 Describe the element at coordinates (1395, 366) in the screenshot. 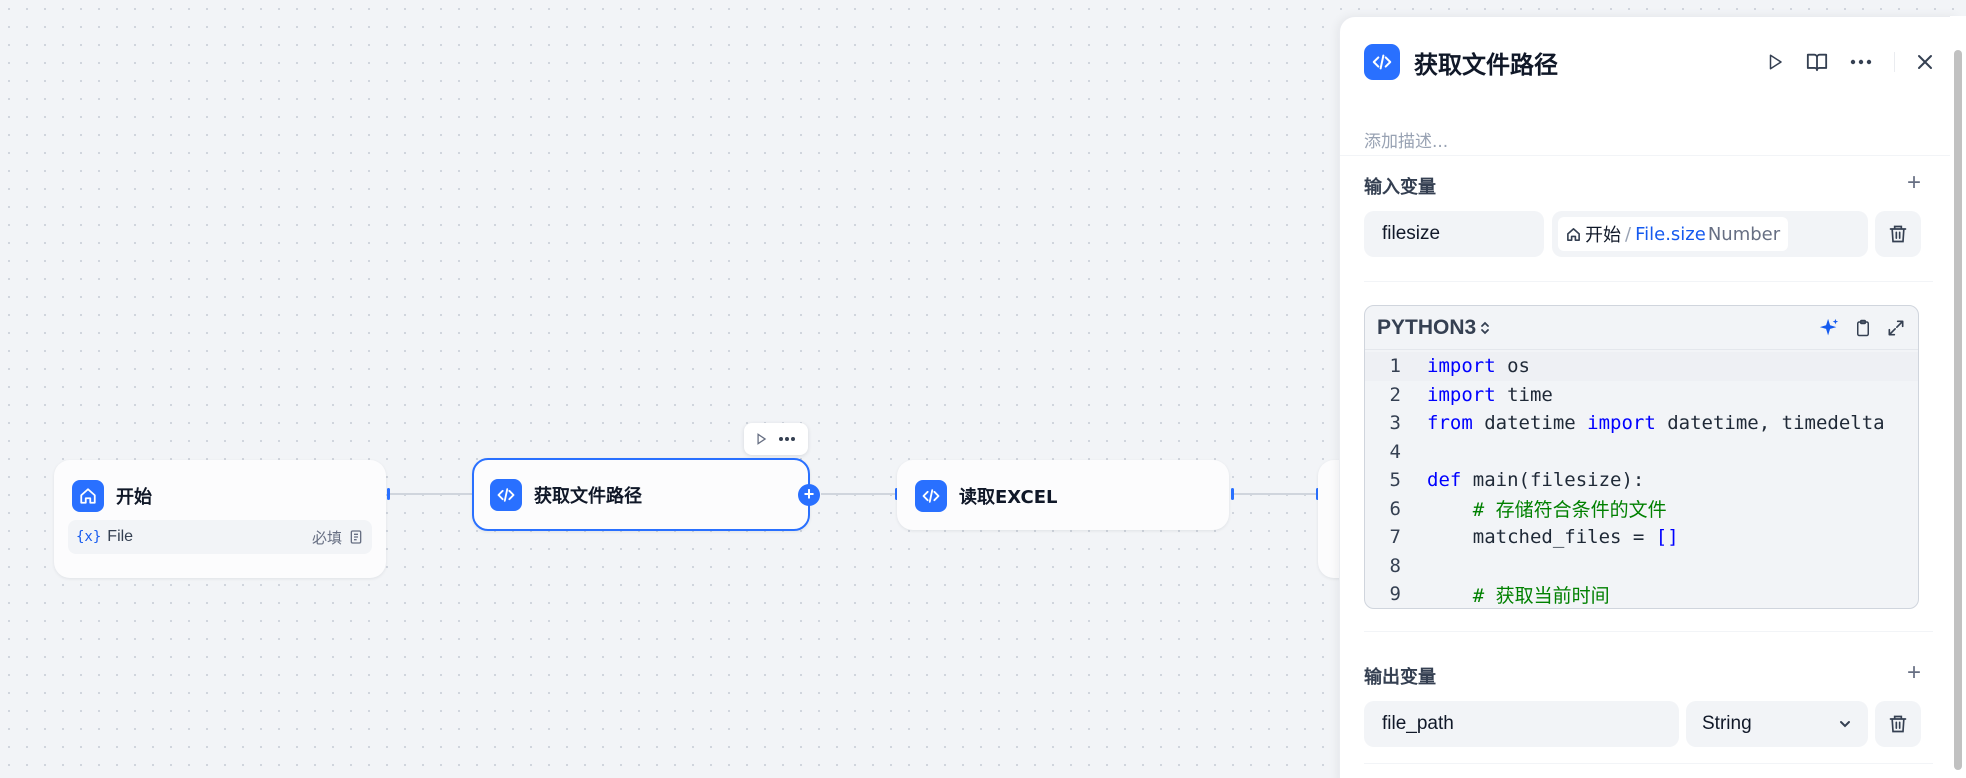

I see `line-number: 1` at that location.